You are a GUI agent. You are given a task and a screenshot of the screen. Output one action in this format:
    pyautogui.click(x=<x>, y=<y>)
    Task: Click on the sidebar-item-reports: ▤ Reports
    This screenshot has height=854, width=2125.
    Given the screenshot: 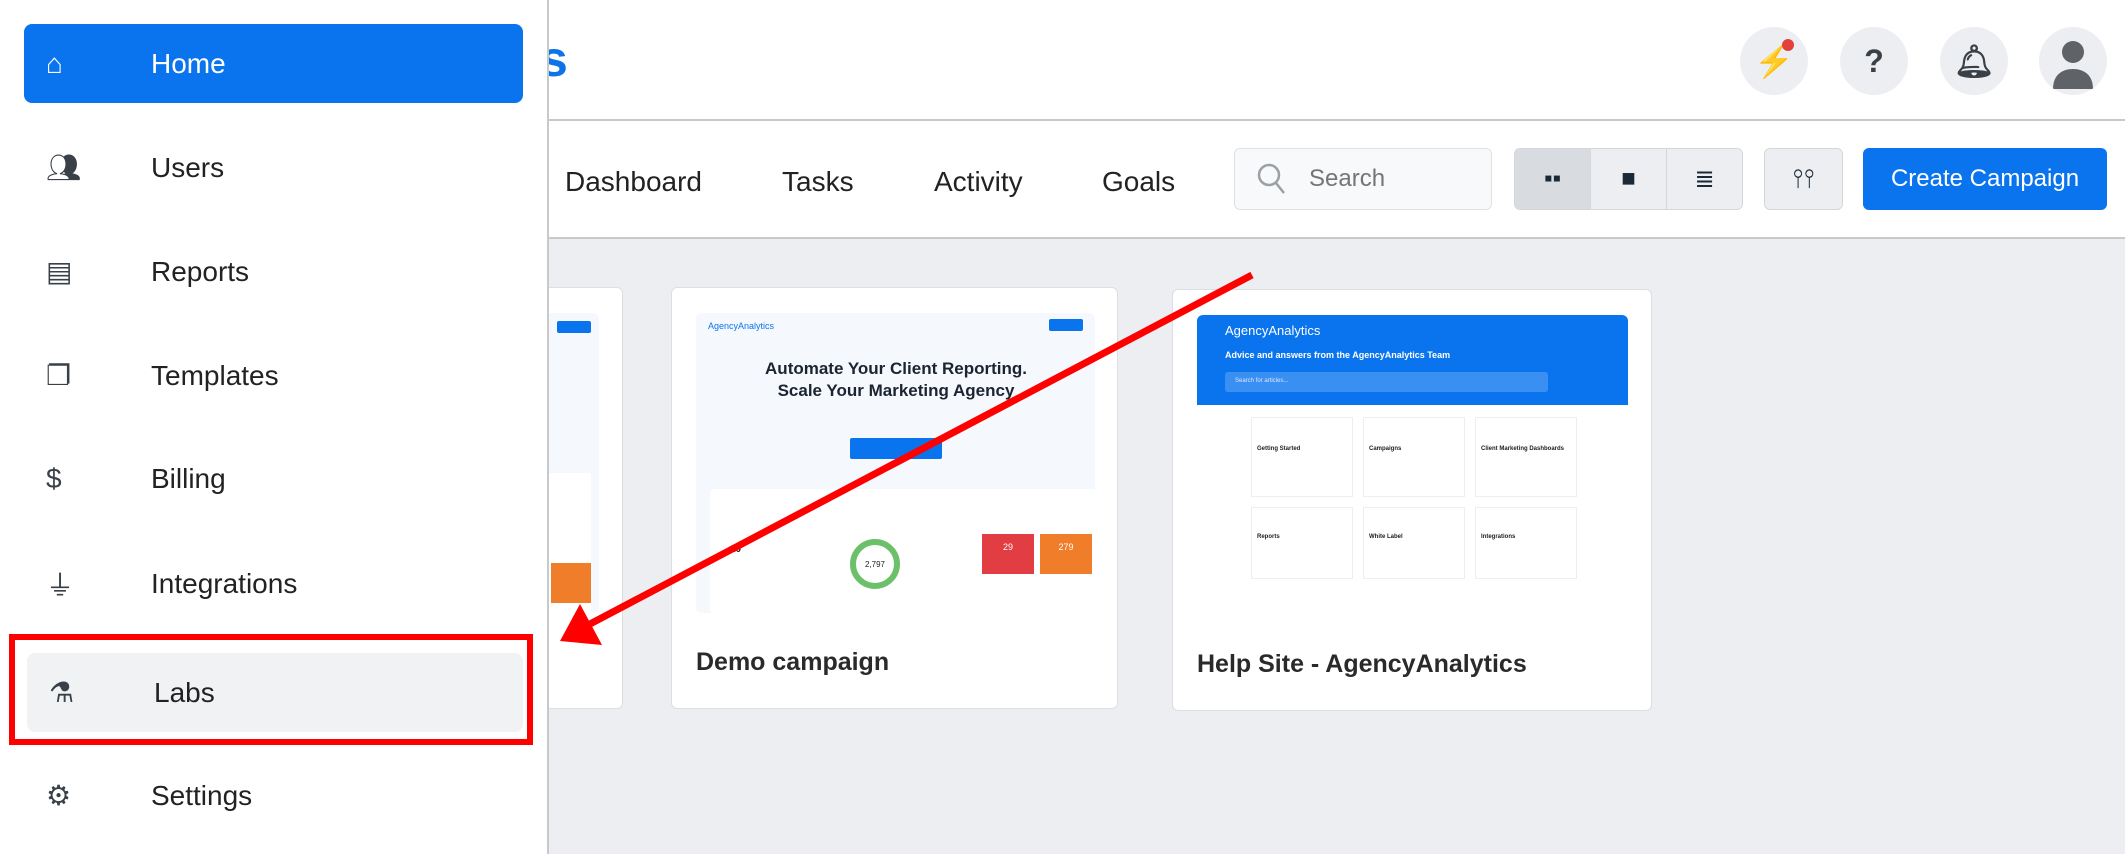 What is the action you would take?
    pyautogui.click(x=273, y=271)
    